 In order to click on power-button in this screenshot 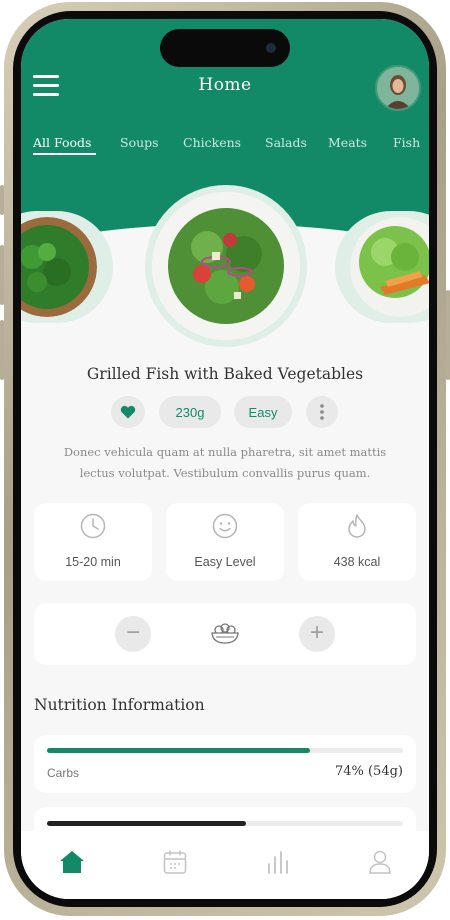, I will do `click(448, 335)`.